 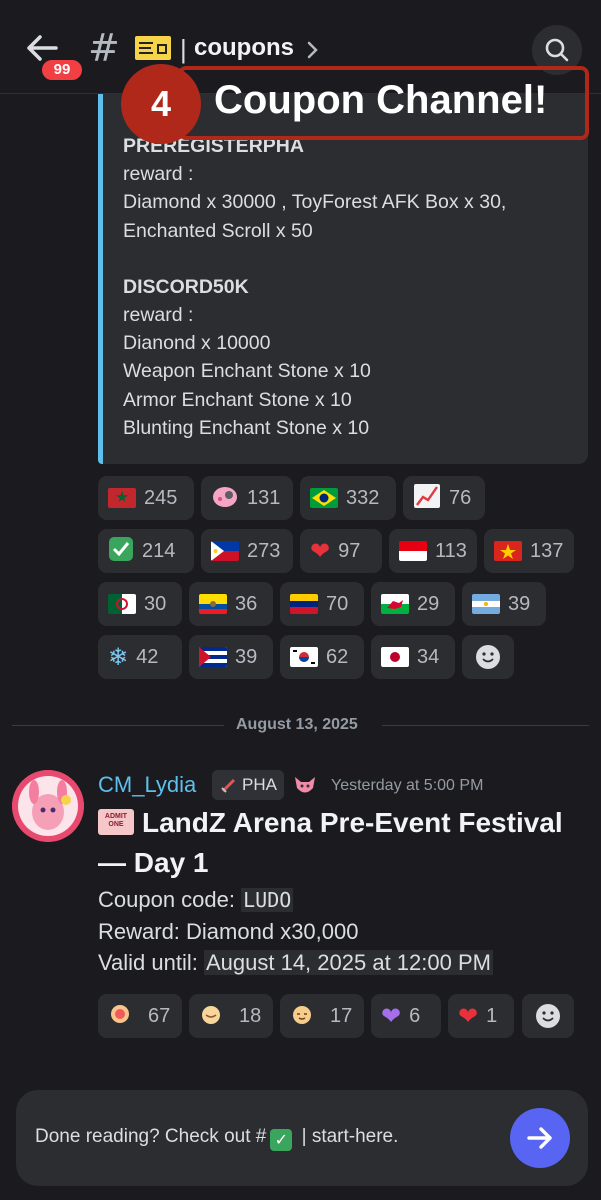 I want to click on valid-date: August 14, 2025 at 12:00 PM, so click(x=348, y=962).